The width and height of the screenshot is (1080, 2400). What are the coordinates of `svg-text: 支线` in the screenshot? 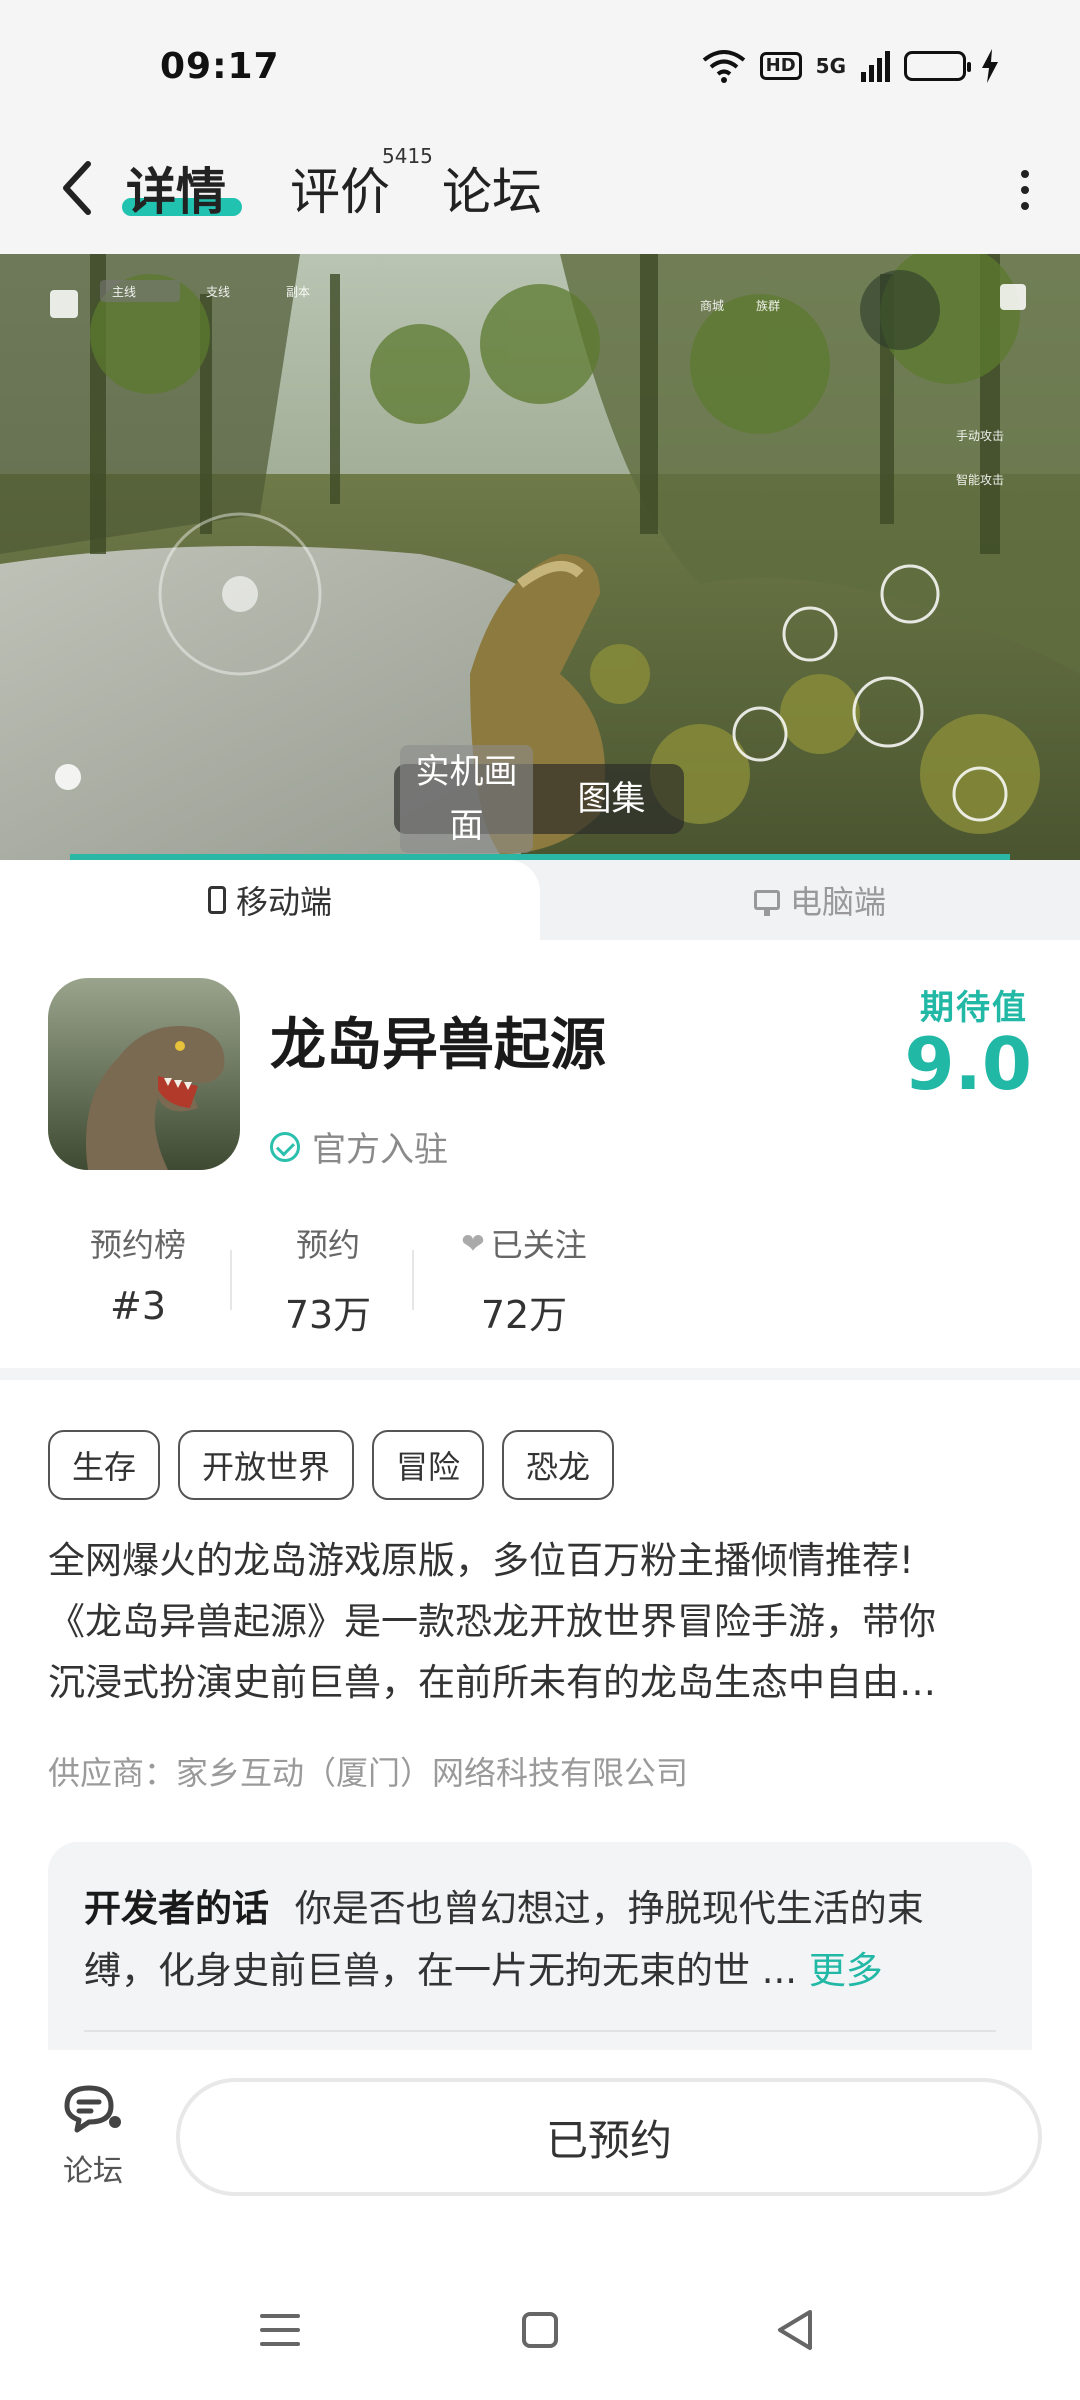 It's located at (218, 292).